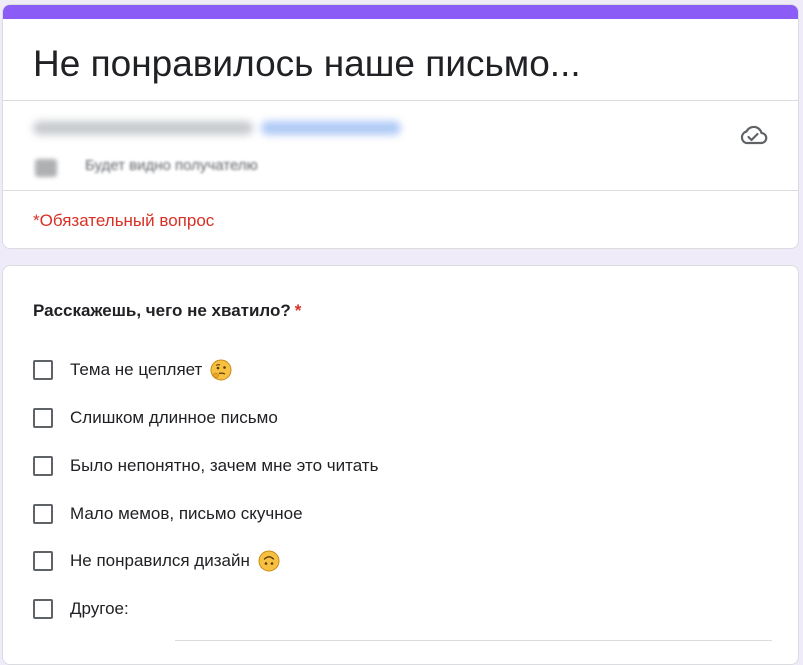 Image resolution: width=803 pixels, height=665 pixels. I want to click on share-contact-icon, so click(46, 168).